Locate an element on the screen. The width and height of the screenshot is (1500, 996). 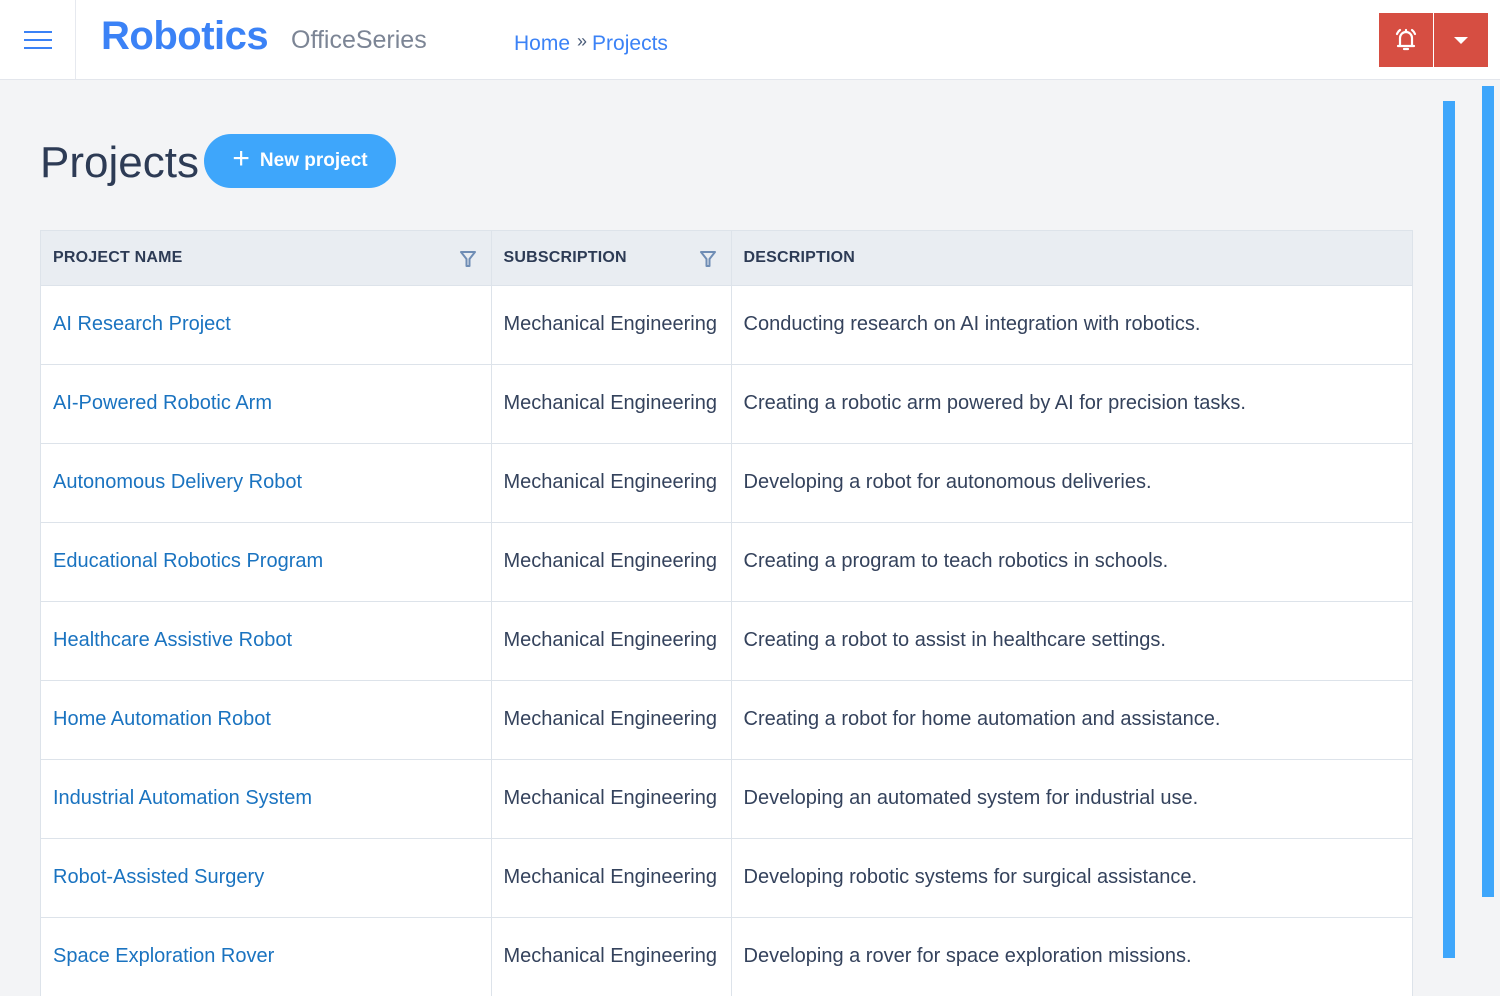
breadcrumb: Home » Projects is located at coordinates (591, 43).